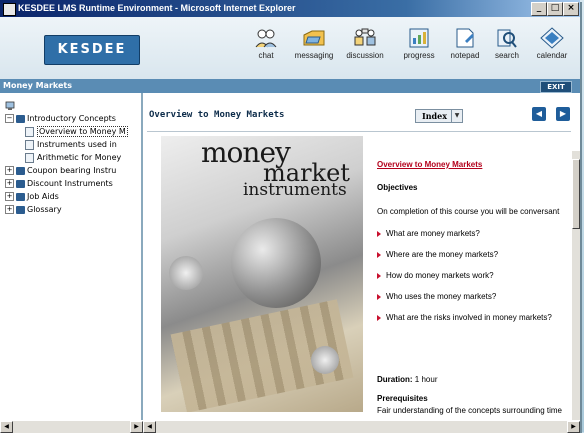 This screenshot has height=433, width=584. Describe the element at coordinates (507, 38) in the screenshot. I see `search-icon` at that location.